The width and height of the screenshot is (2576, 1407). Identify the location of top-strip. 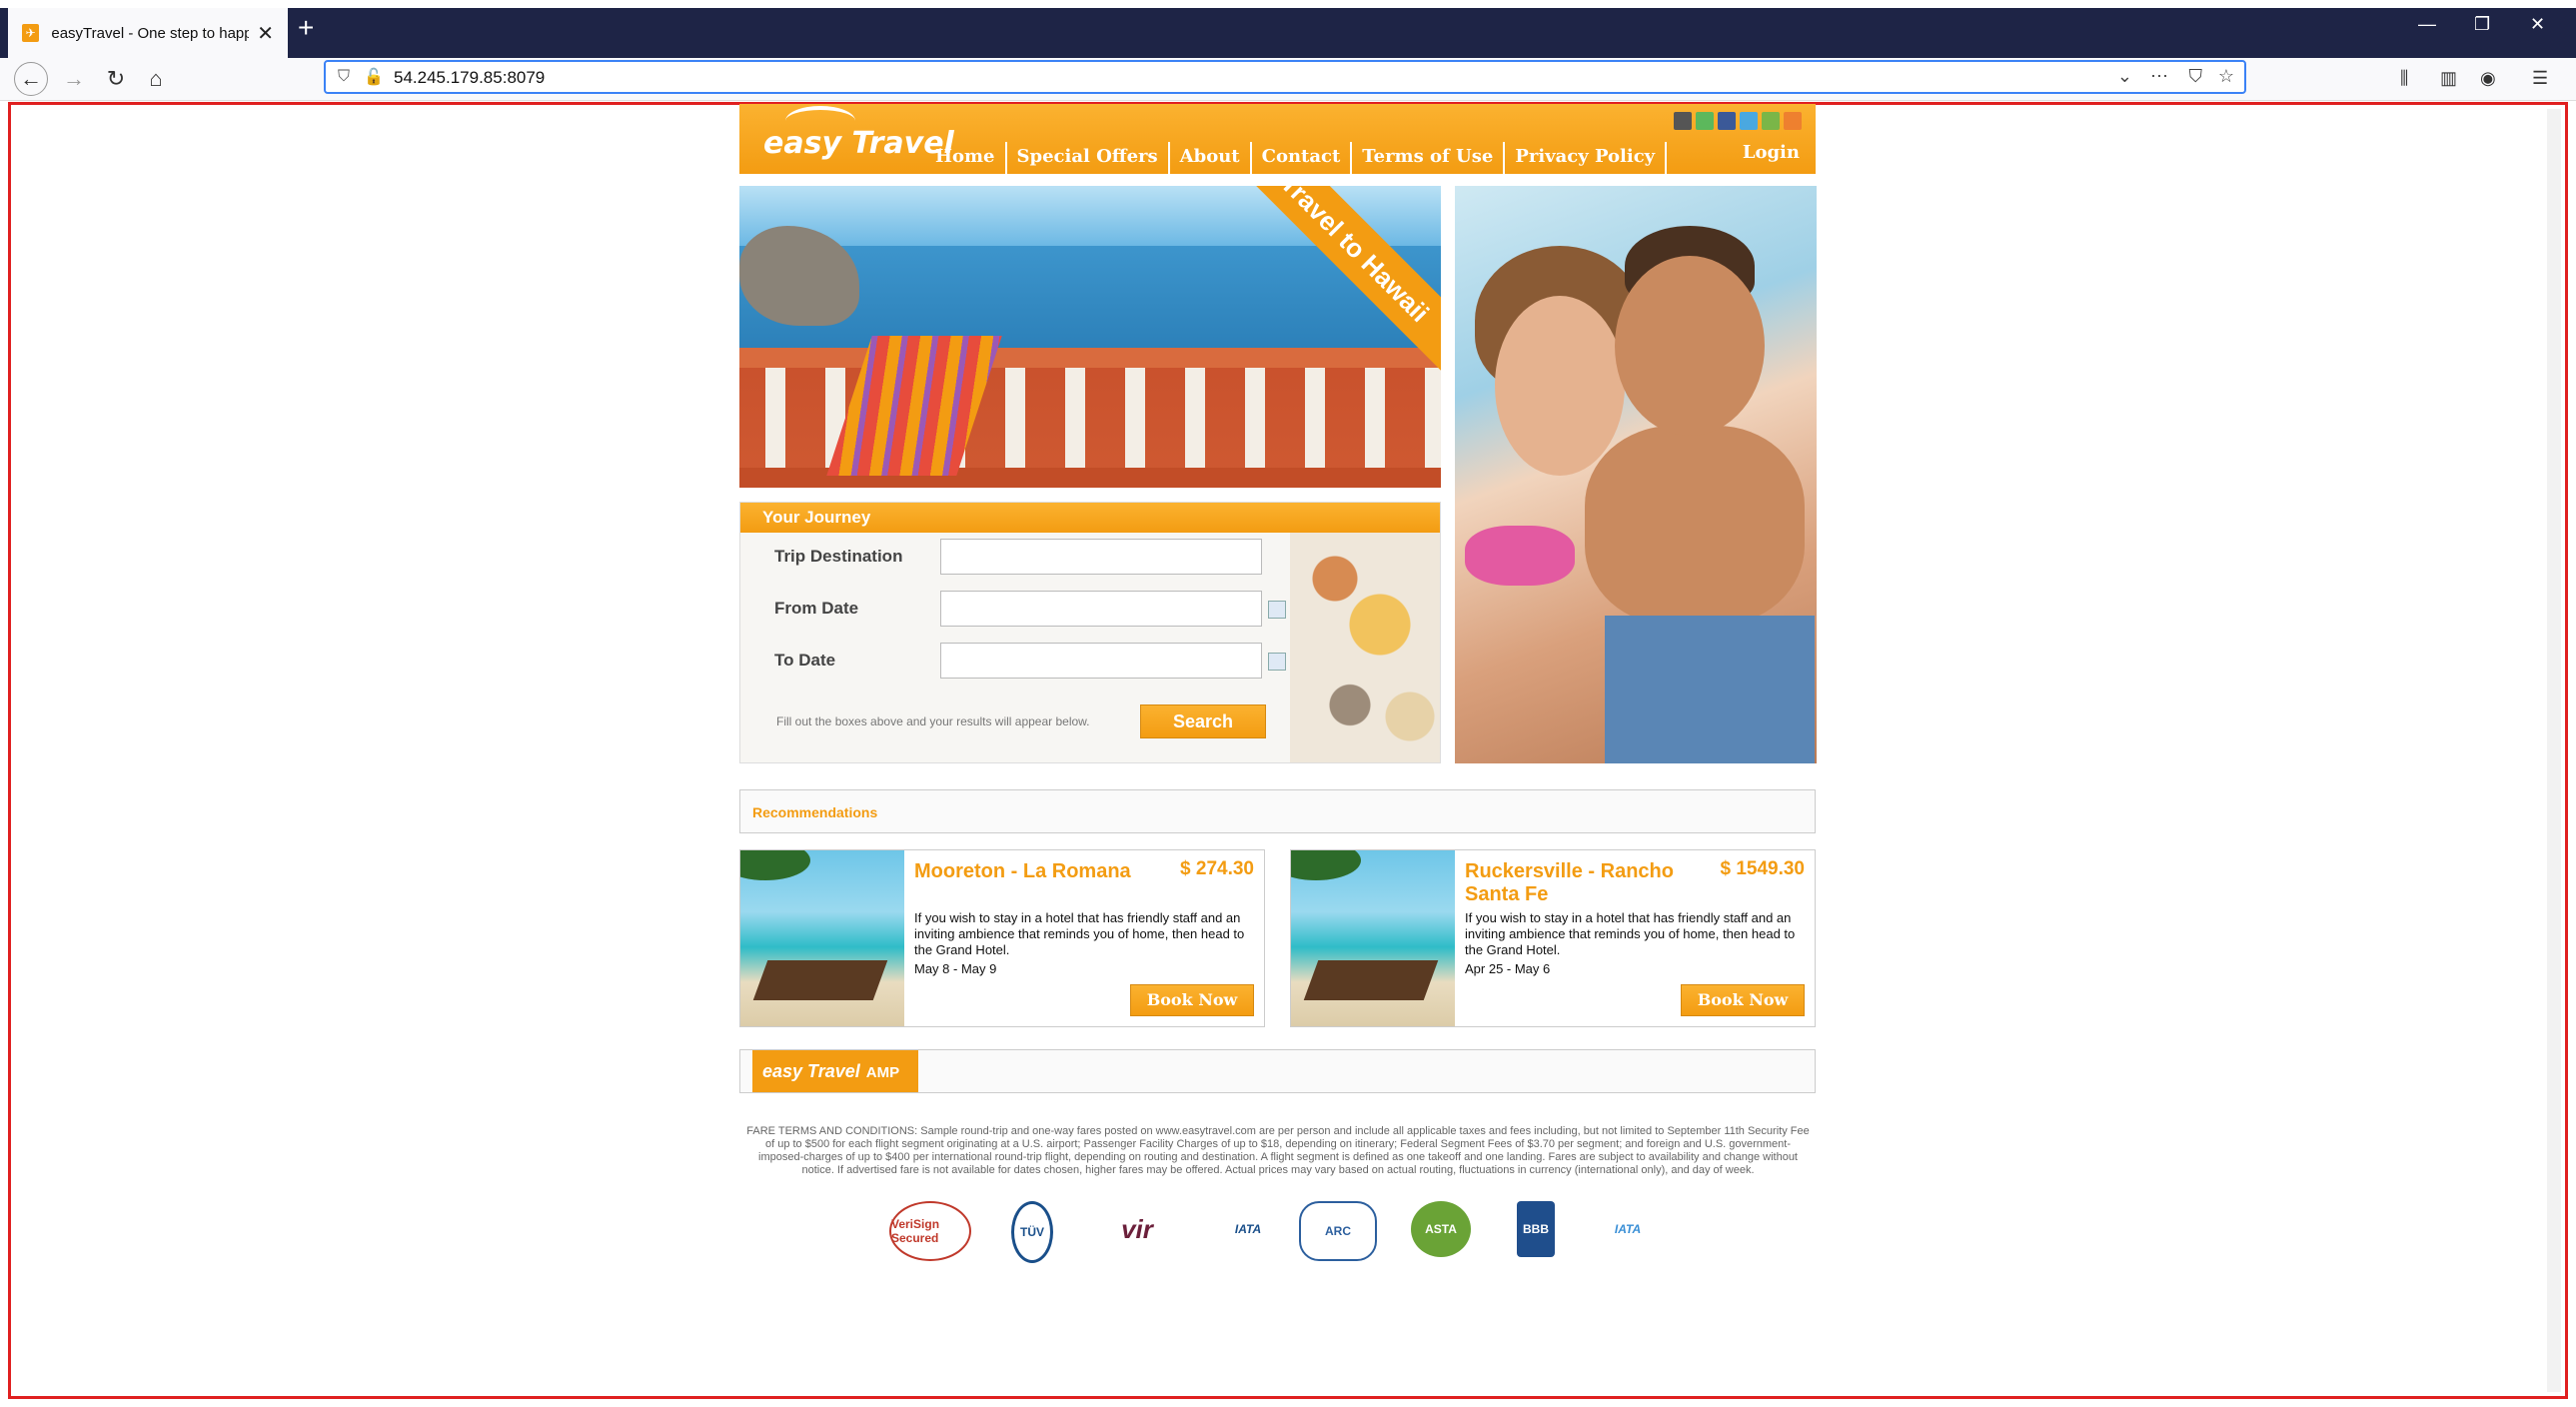
(1288, 4).